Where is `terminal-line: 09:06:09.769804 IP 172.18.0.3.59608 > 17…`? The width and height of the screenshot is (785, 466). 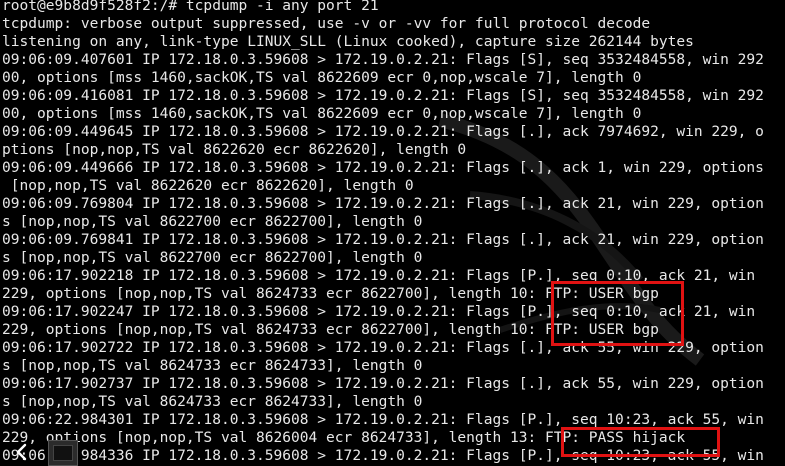 terminal-line: 09:06:09.769804 IP 172.18.0.3.59608 > 17… is located at coordinates (383, 203).